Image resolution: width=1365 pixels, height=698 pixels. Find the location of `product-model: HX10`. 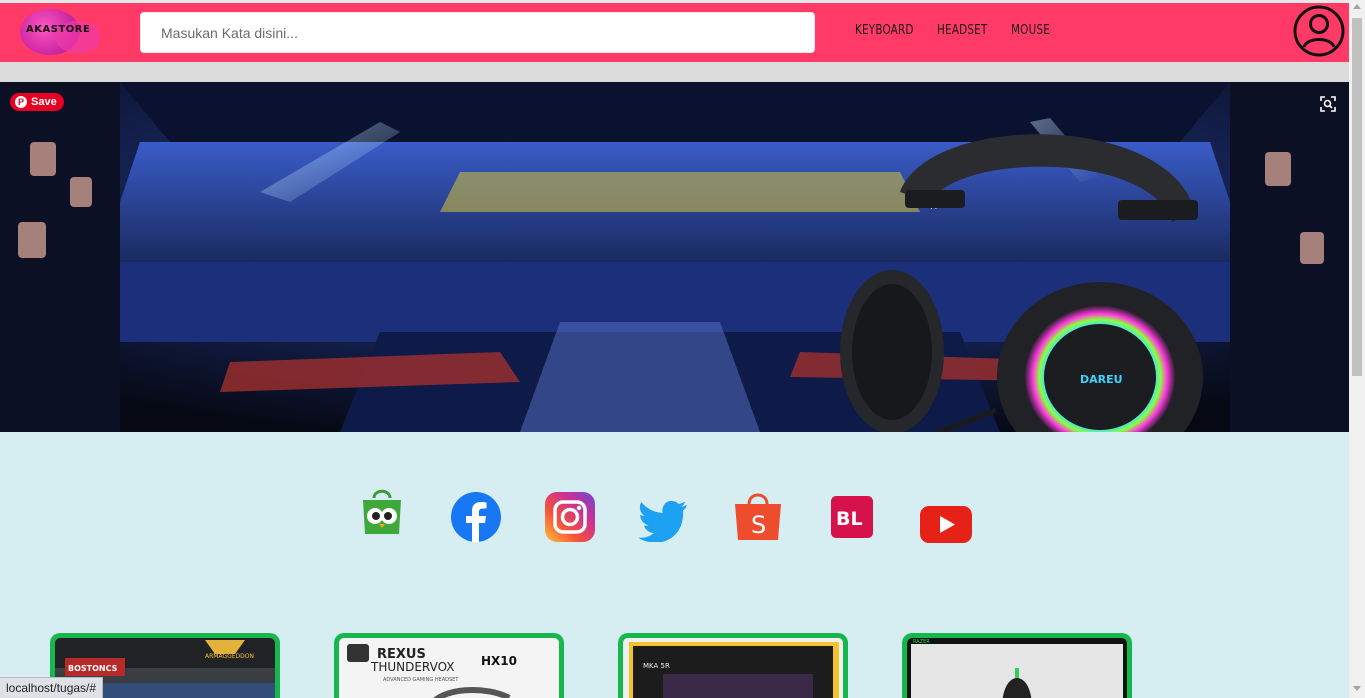

product-model: HX10 is located at coordinates (499, 661).